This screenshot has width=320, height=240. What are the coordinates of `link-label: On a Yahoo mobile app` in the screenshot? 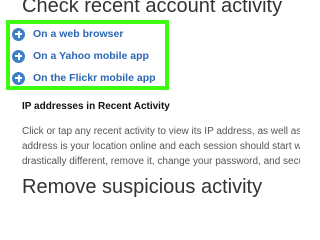 It's located at (91, 56).